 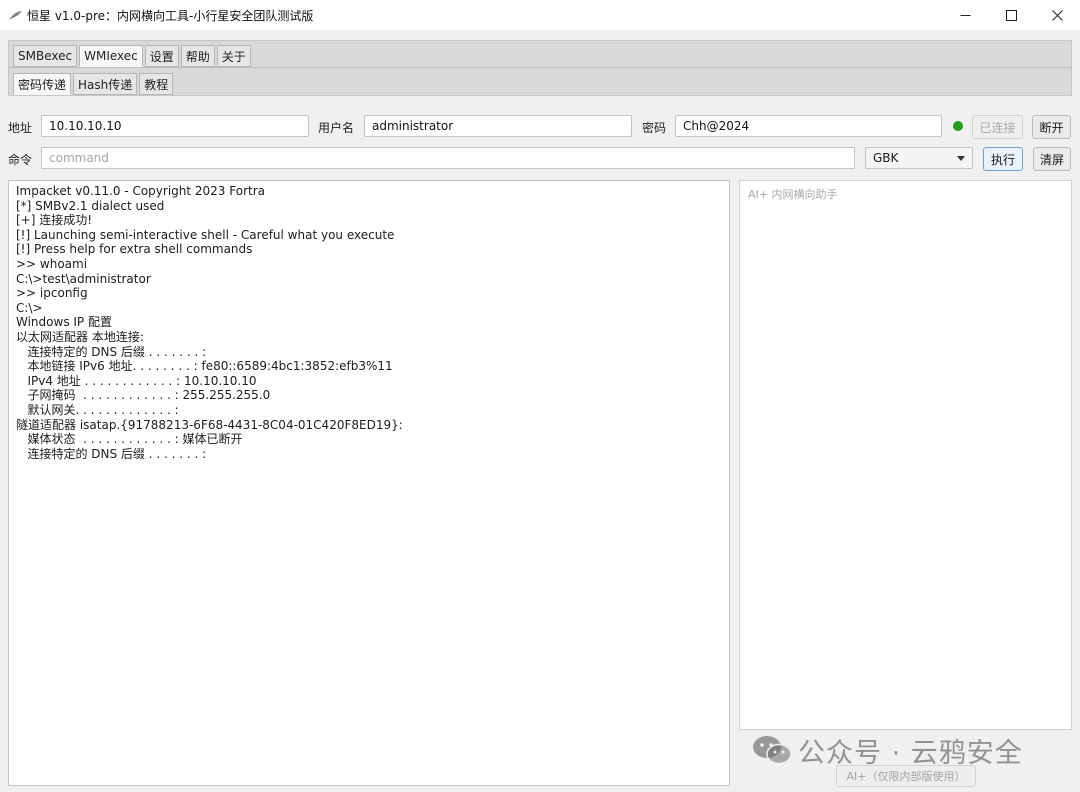 I want to click on tab-password-pass: 密码传递, so click(x=42, y=84).